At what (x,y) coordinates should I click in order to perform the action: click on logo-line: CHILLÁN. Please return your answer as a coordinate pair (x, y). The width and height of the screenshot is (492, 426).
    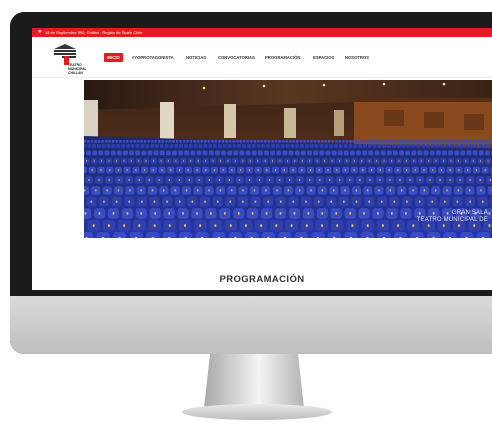
    Looking at the image, I should click on (75, 73).